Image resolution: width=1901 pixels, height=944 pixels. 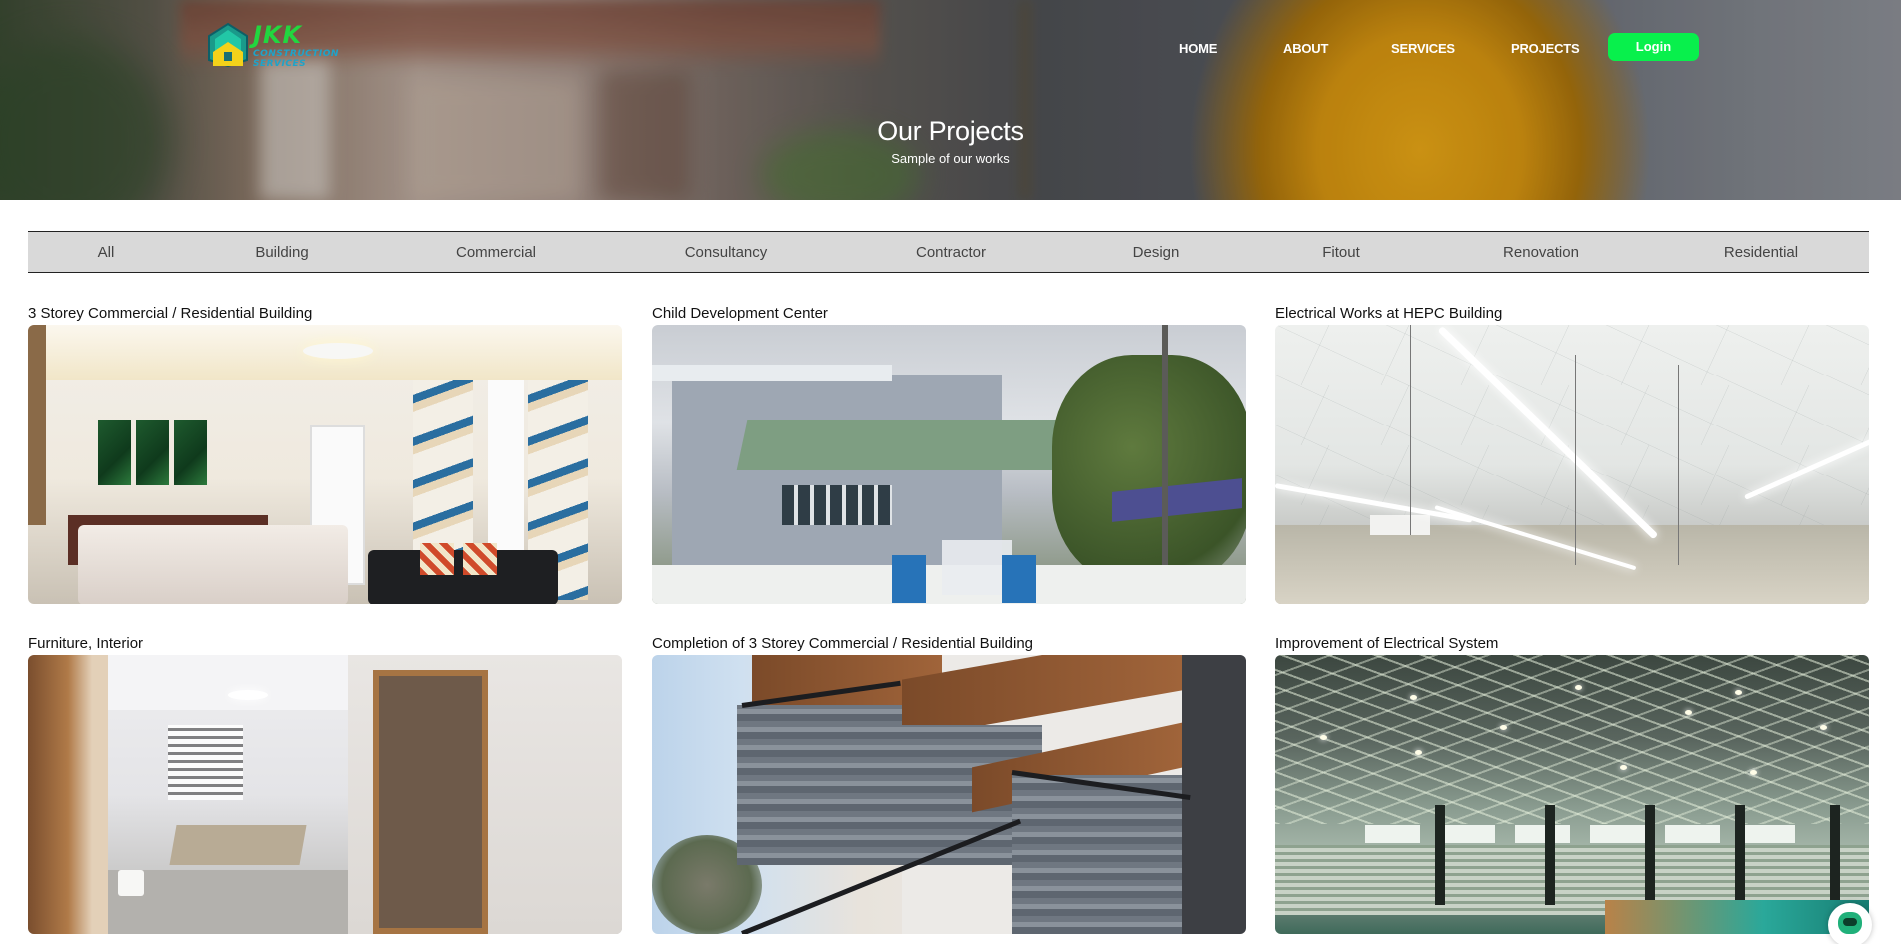 What do you see at coordinates (1653, 47) in the screenshot?
I see `login-button: Login` at bounding box center [1653, 47].